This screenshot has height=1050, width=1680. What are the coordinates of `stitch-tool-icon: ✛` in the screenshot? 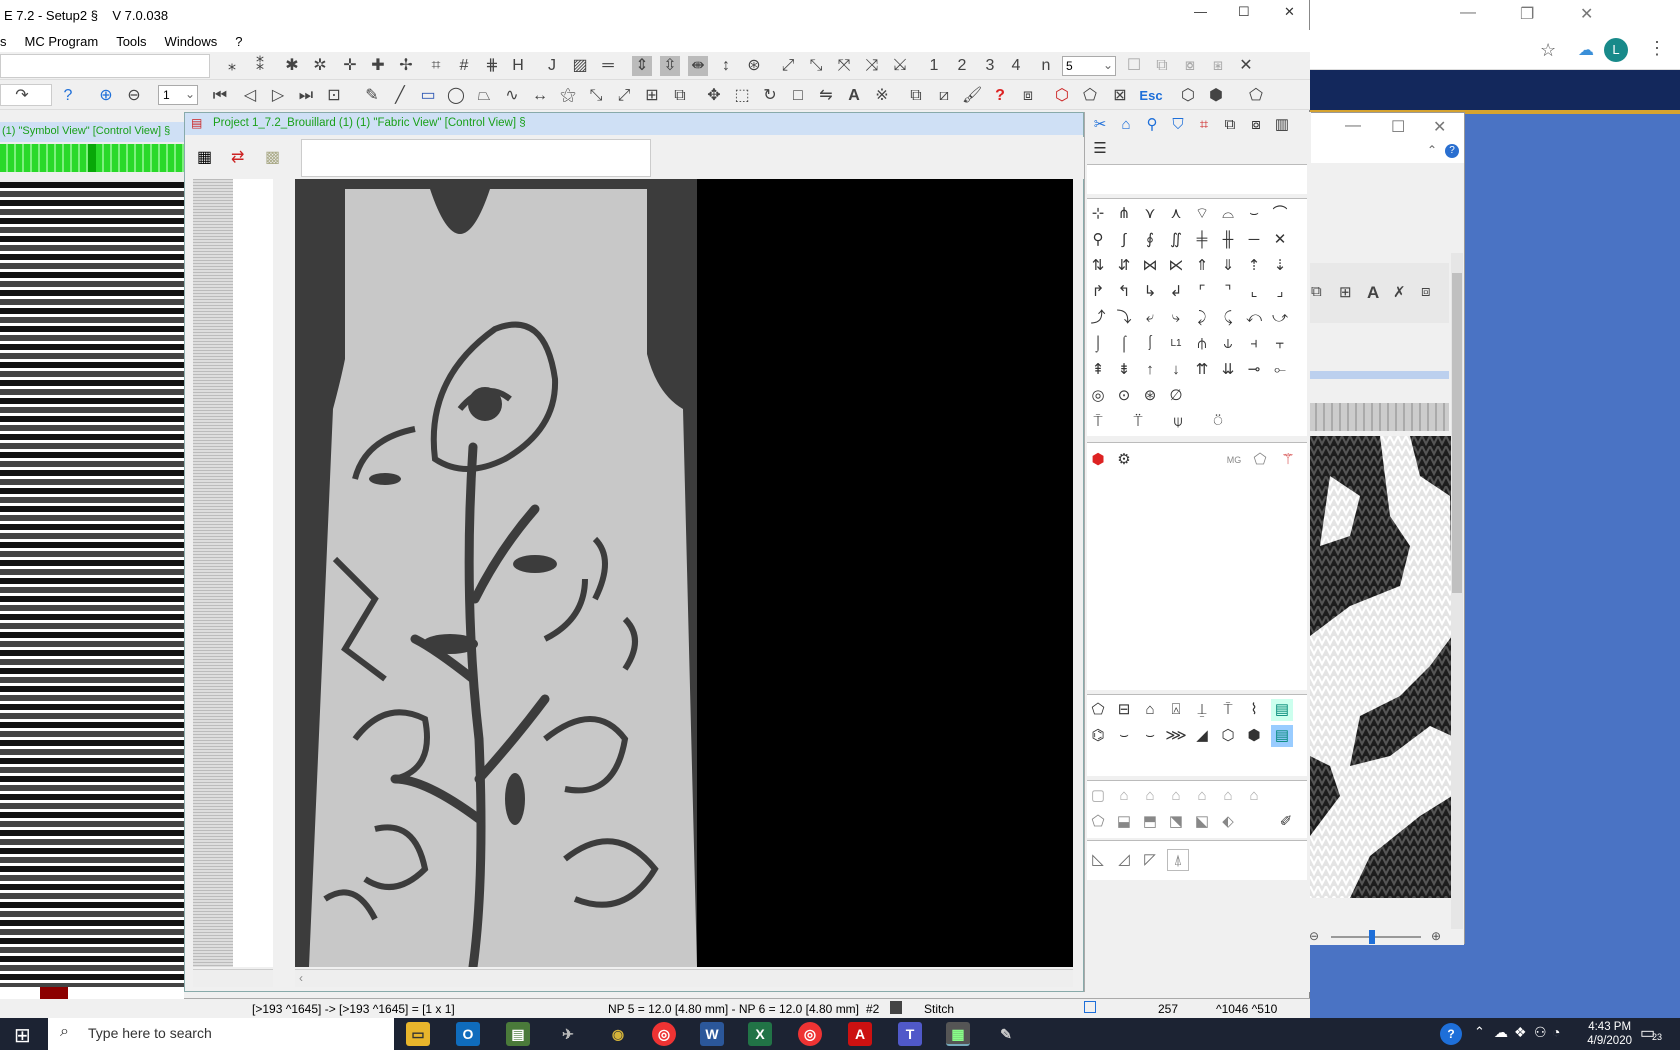 It's located at (350, 66).